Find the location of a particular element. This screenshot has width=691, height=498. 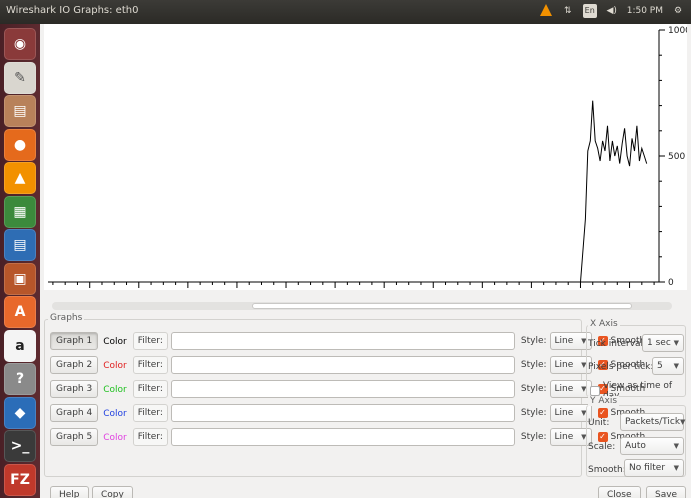

pixels-per-tick-select: 5 ▼ is located at coordinates (668, 366).